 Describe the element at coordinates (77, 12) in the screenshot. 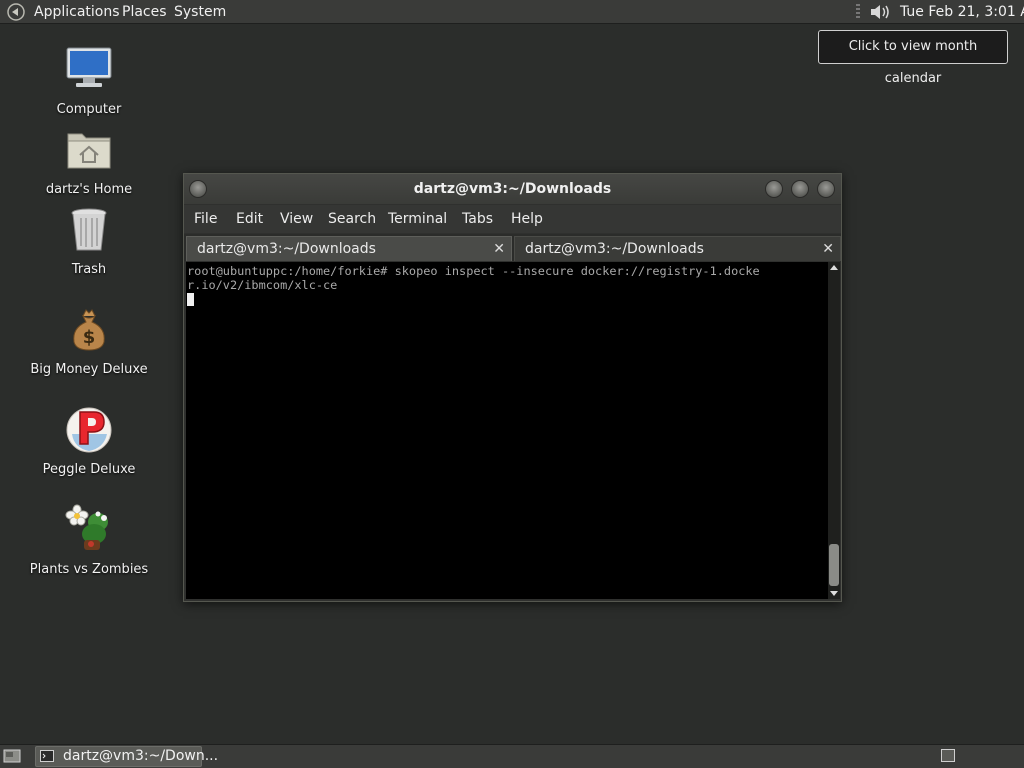

I see `applications-menu: Applications` at that location.